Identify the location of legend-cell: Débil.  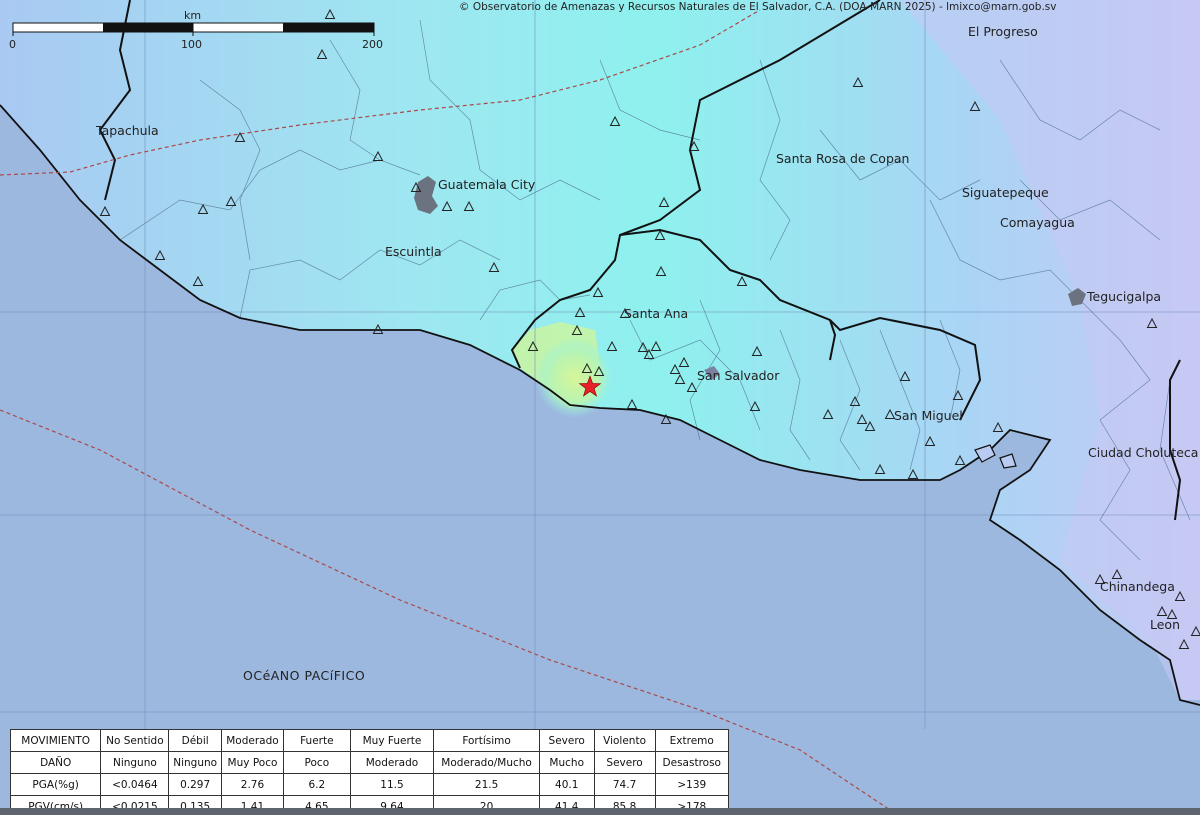
(195, 740).